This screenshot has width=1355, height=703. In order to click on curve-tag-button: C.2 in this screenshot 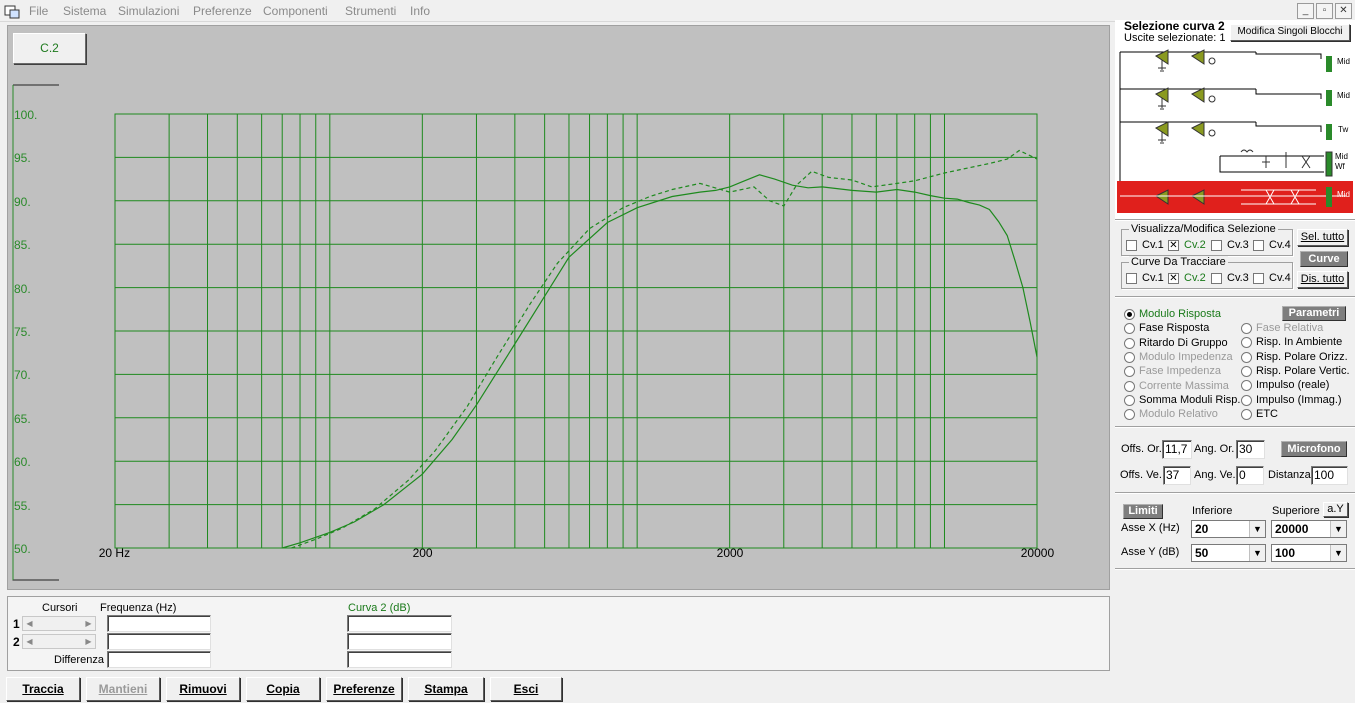, I will do `click(49, 48)`.